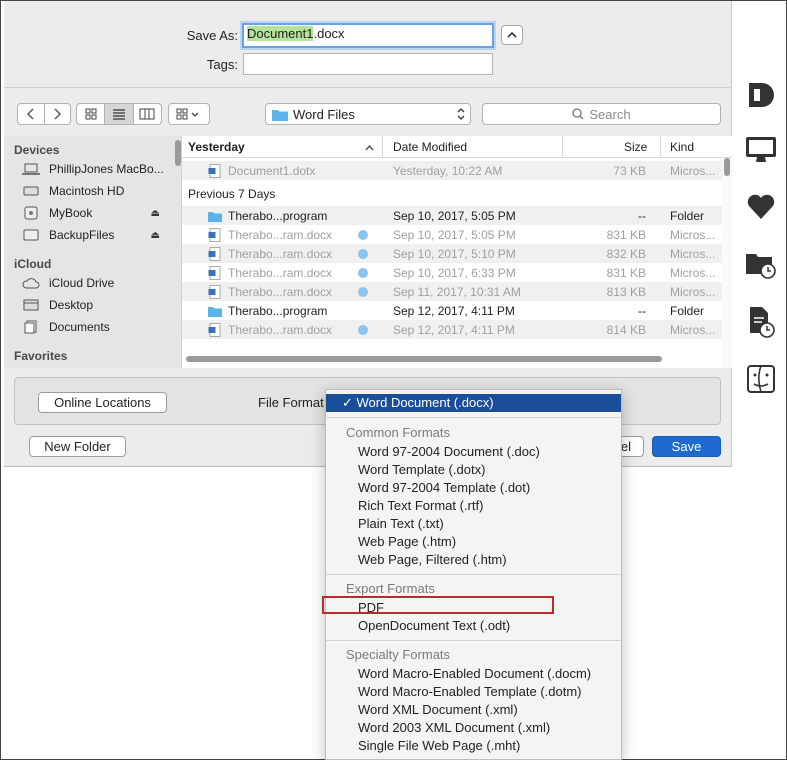  I want to click on column-header-size: Size, so click(635, 147).